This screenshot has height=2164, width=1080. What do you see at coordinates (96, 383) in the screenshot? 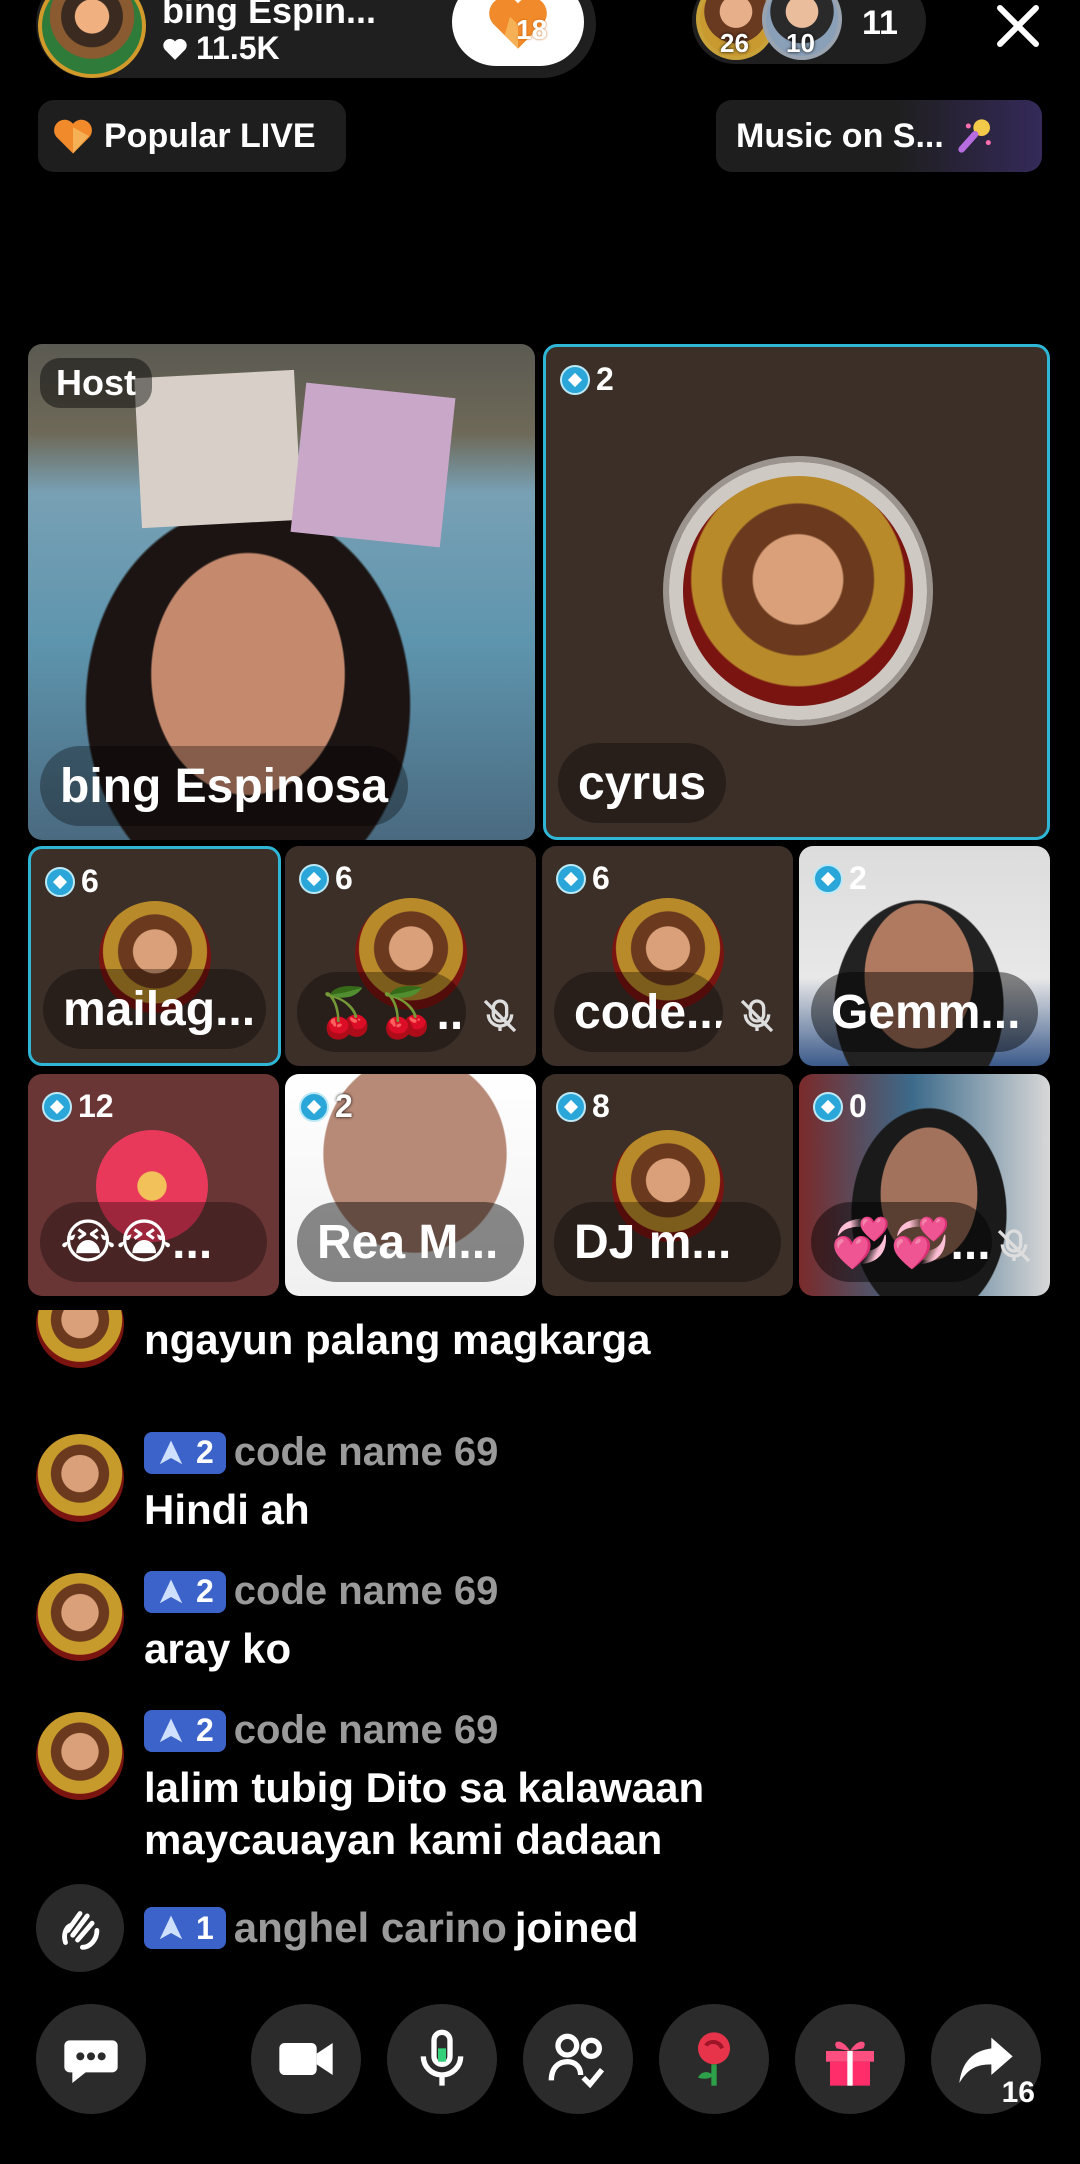
I see `host-badge: Host` at bounding box center [96, 383].